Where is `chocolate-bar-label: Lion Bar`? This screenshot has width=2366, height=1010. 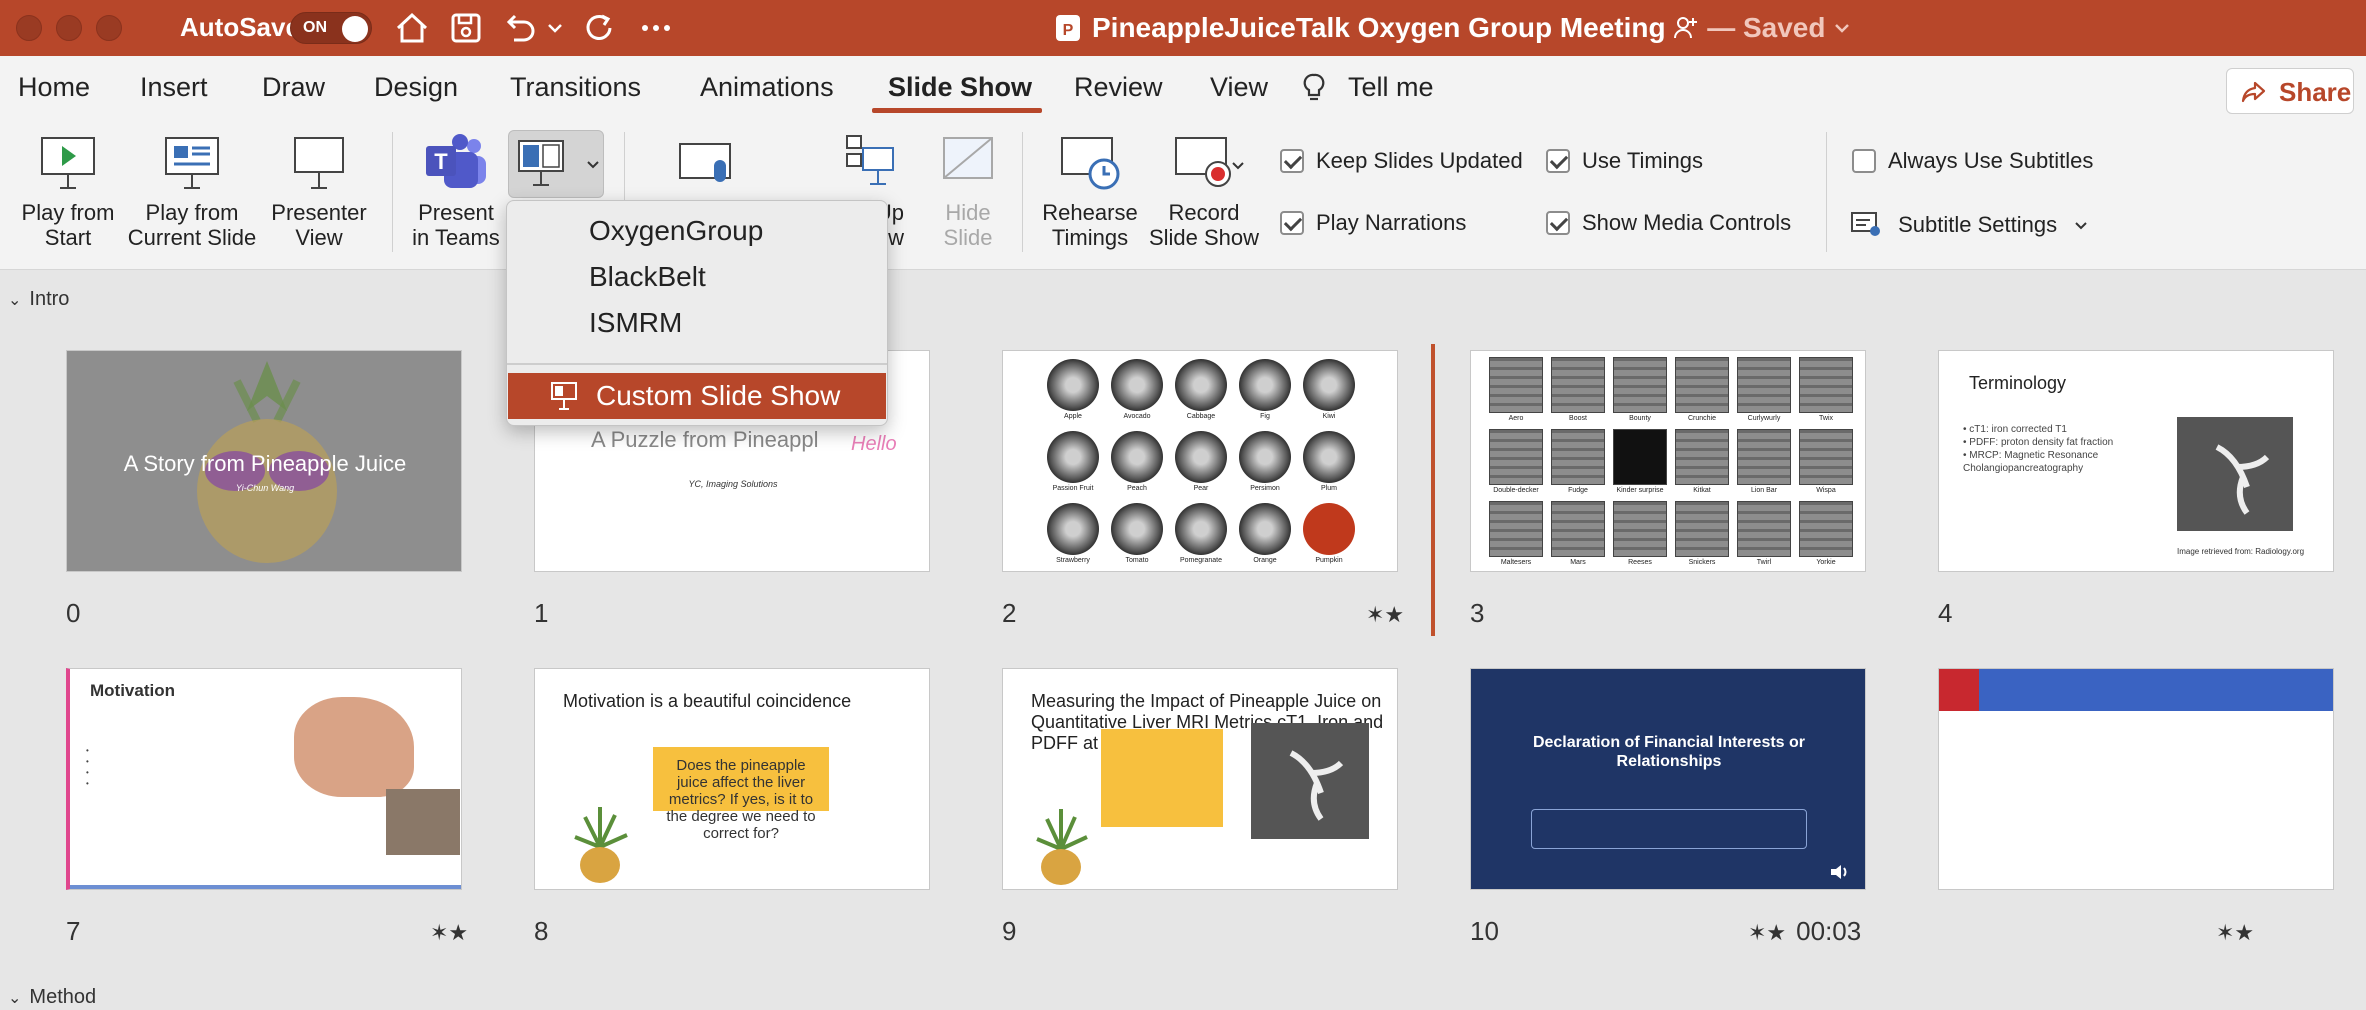
chocolate-bar-label: Lion Bar is located at coordinates (1764, 490).